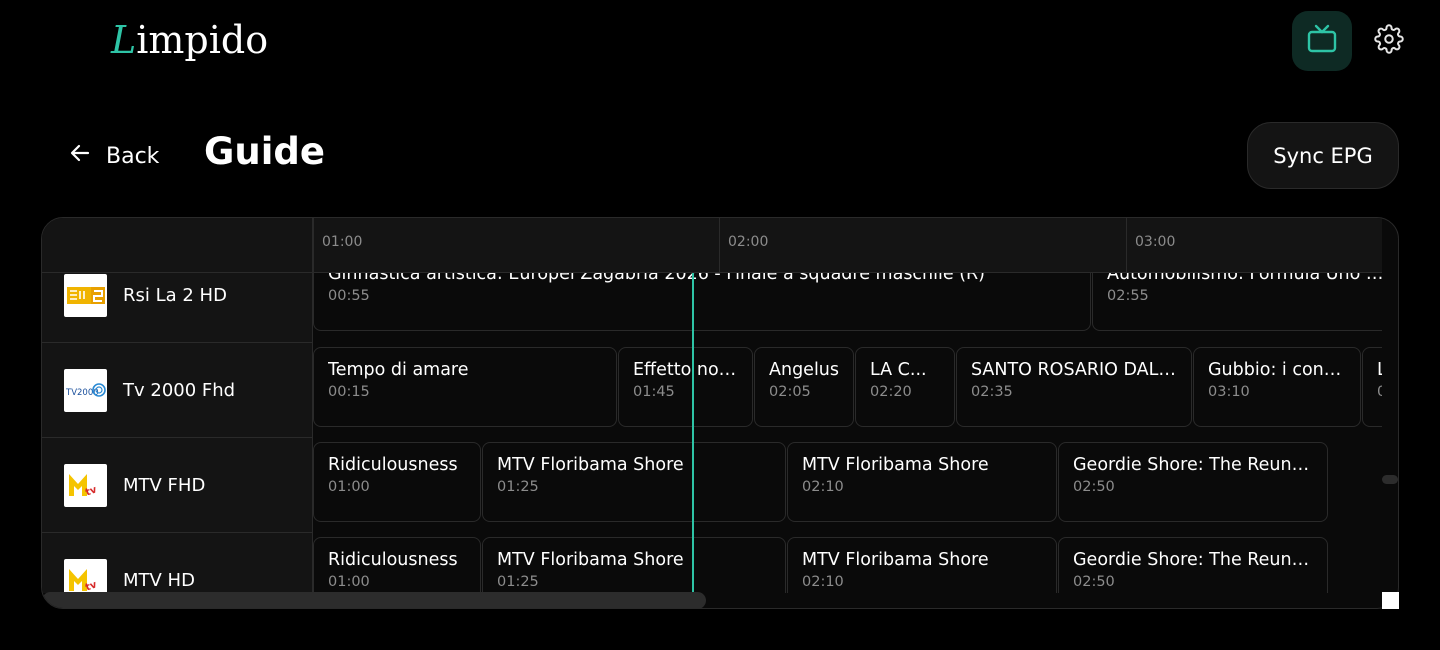  I want to click on program-title: Gubbio: i confini, so click(1277, 370).